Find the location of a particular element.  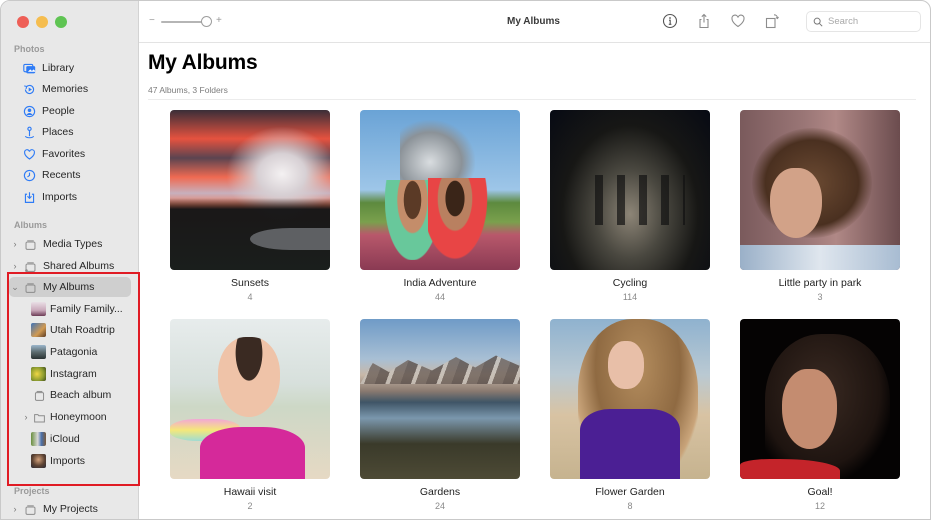

sidebar-item-honeymoon: › Honeymoon is located at coordinates (70, 417).